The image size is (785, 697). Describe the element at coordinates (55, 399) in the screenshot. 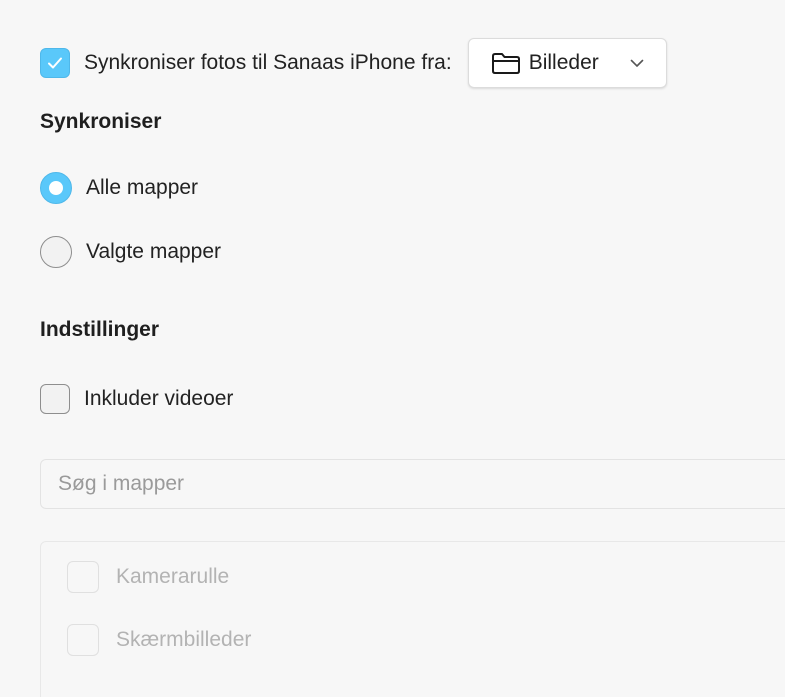

I see `include-videos-checkbox` at that location.